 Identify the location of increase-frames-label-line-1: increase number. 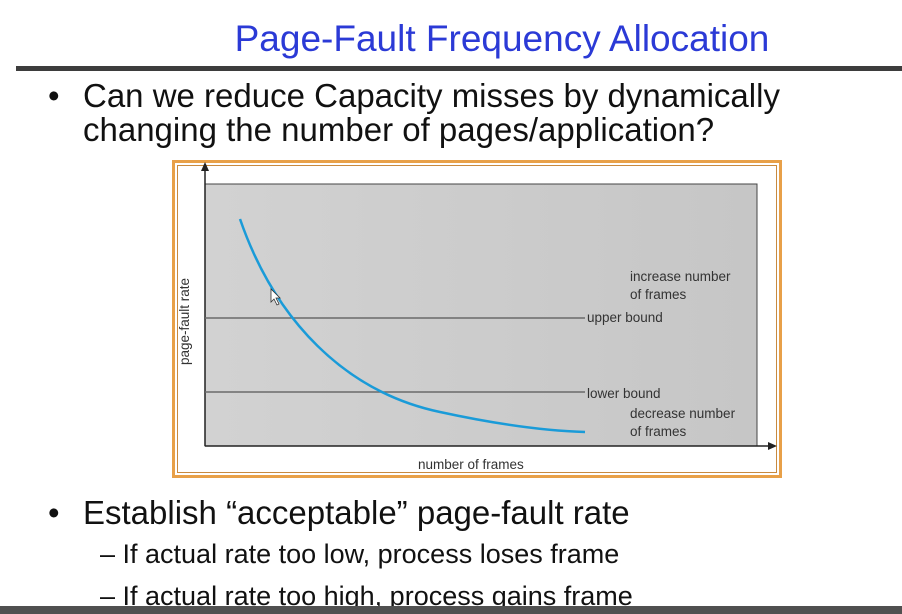
(680, 276).